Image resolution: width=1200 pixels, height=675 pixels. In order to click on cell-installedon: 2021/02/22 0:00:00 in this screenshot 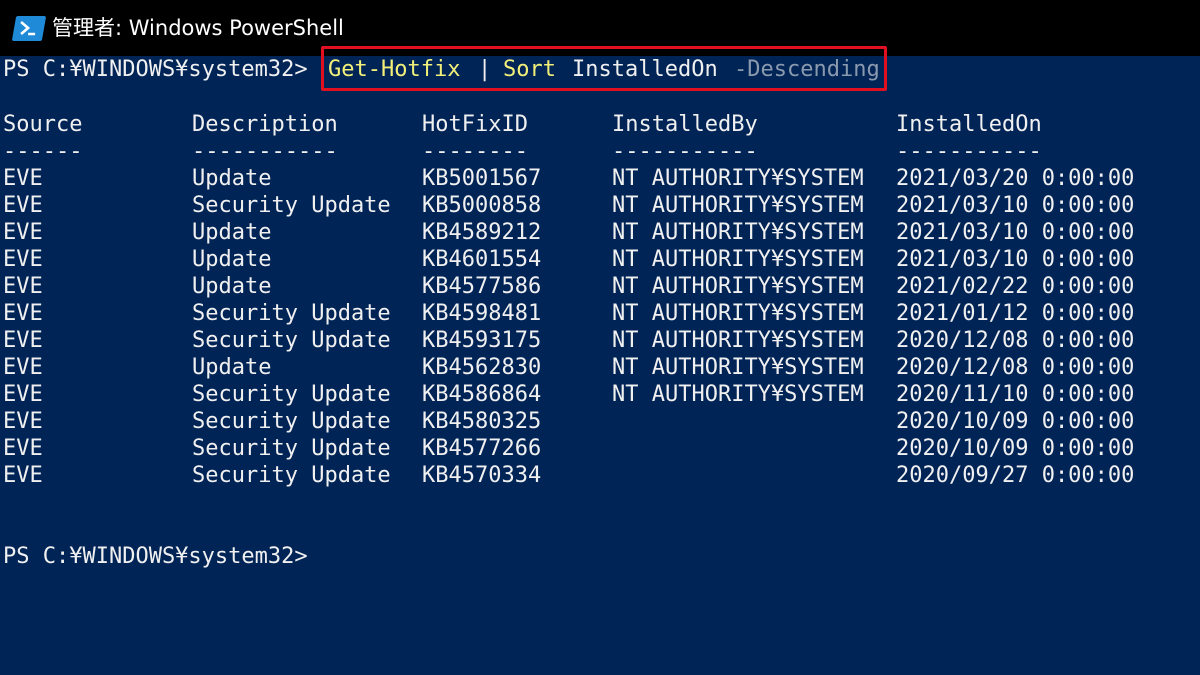, I will do `click(1015, 286)`.